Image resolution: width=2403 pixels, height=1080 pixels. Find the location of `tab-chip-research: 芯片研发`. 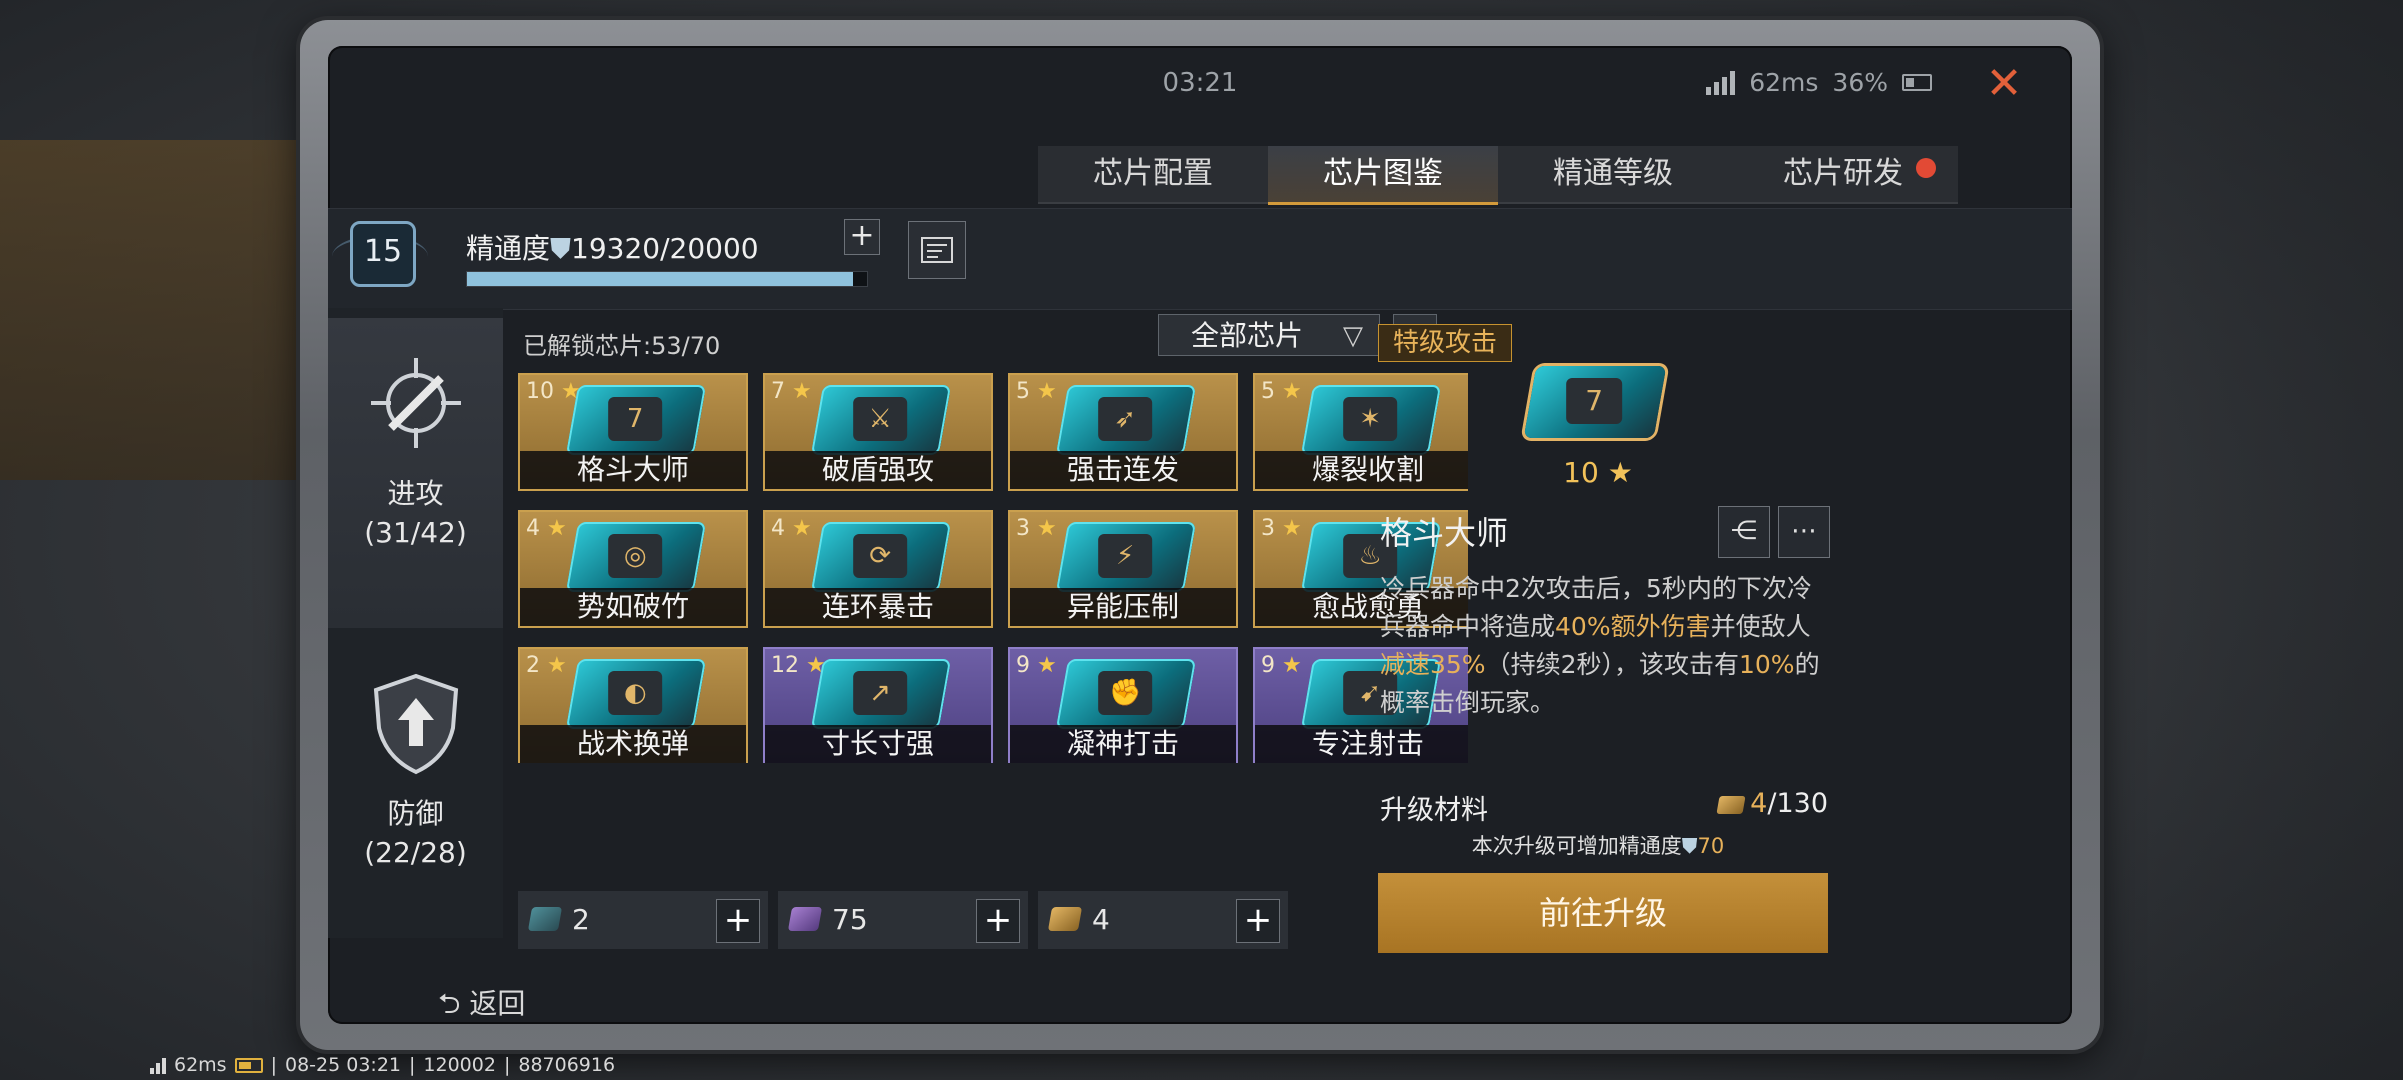

tab-chip-research: 芯片研发 is located at coordinates (1843, 175).